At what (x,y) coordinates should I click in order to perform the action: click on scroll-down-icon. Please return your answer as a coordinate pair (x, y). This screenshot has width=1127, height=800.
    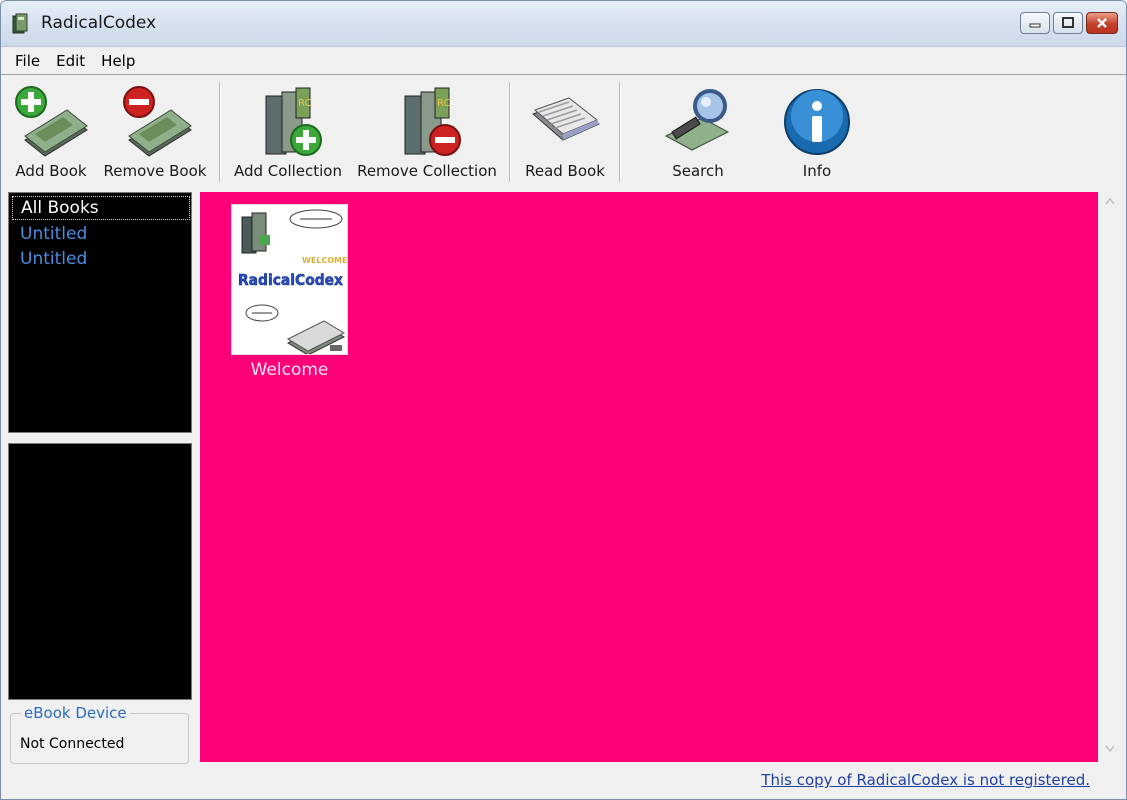
    Looking at the image, I should click on (1110, 749).